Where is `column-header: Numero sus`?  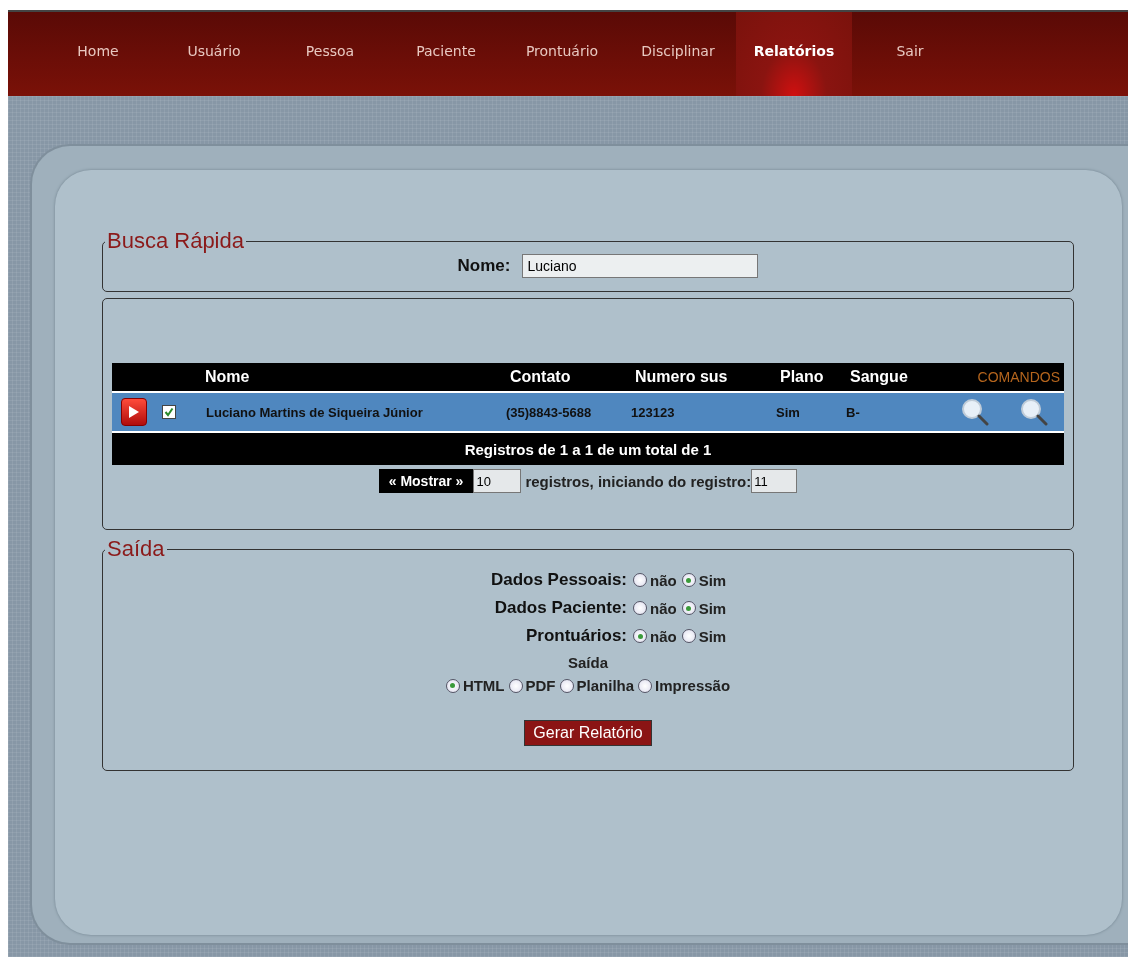 column-header: Numero sus is located at coordinates (697, 377).